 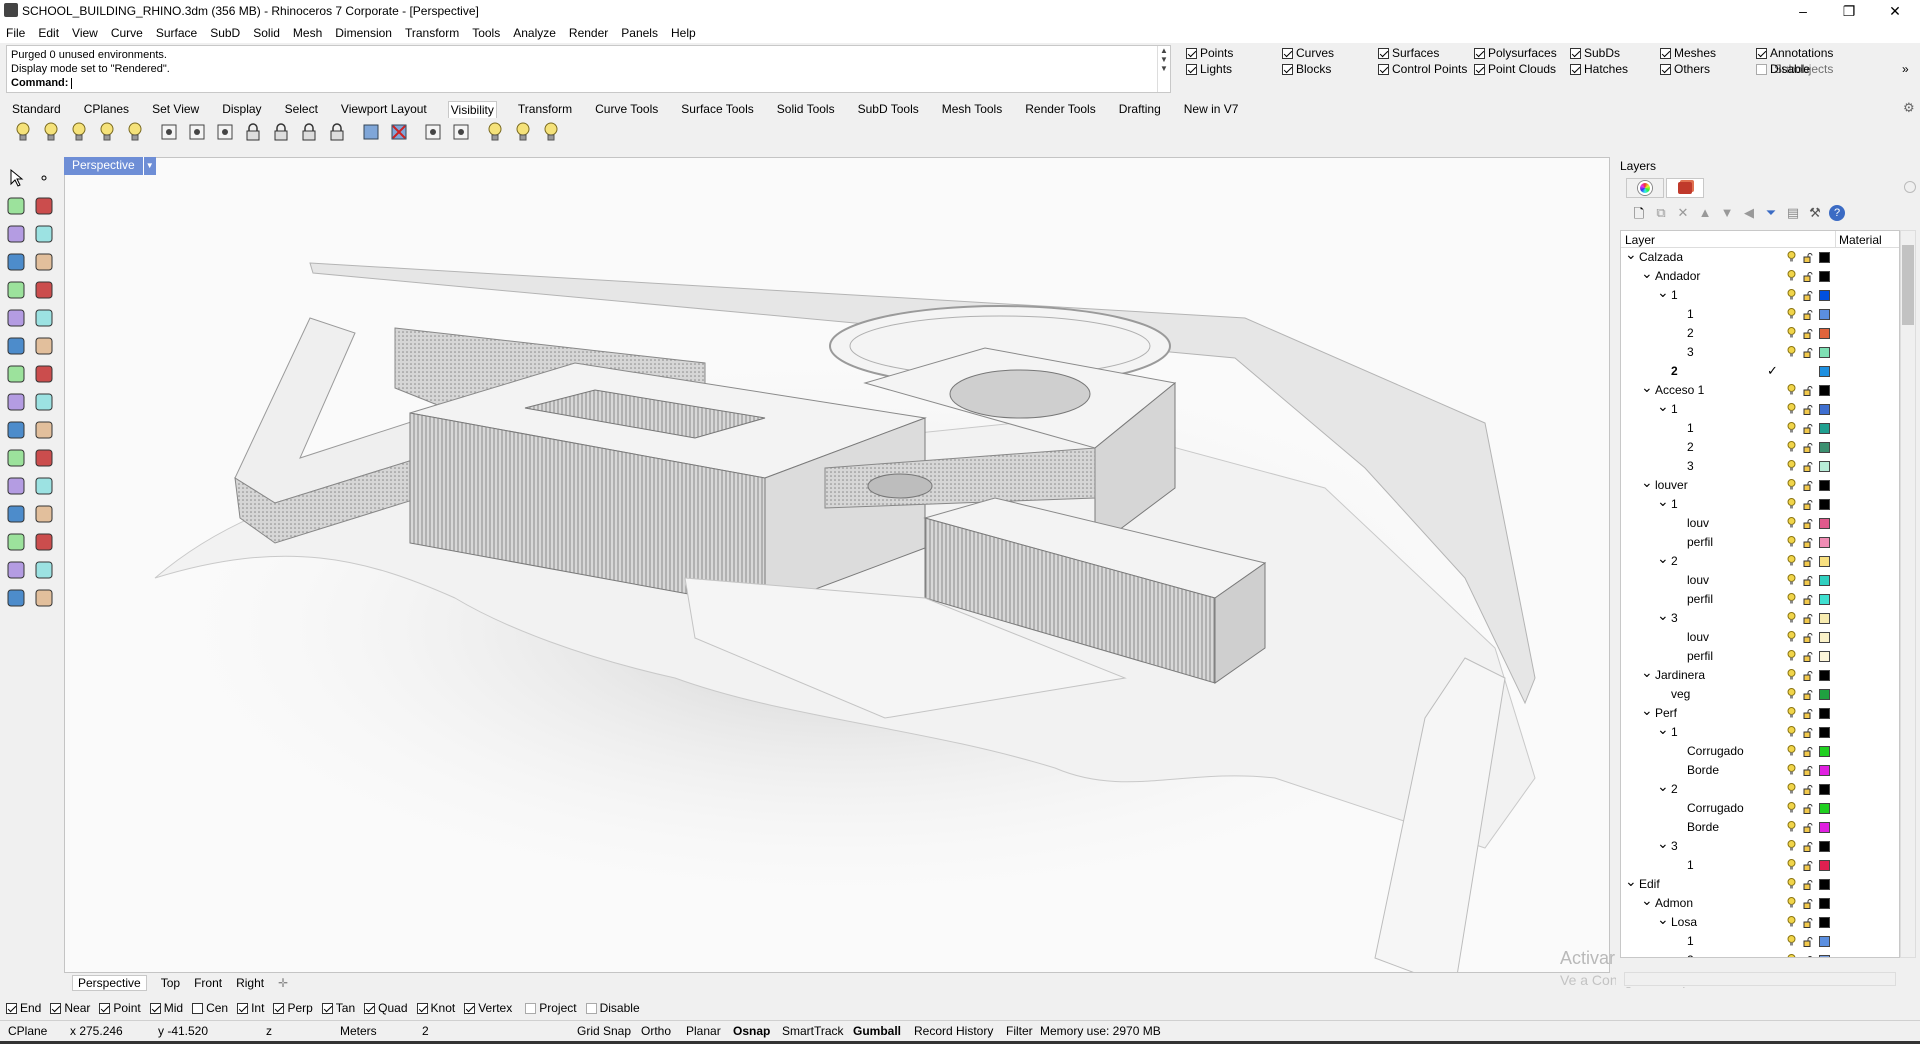 What do you see at coordinates (44, 318) in the screenshot?
I see `patch-icon` at bounding box center [44, 318].